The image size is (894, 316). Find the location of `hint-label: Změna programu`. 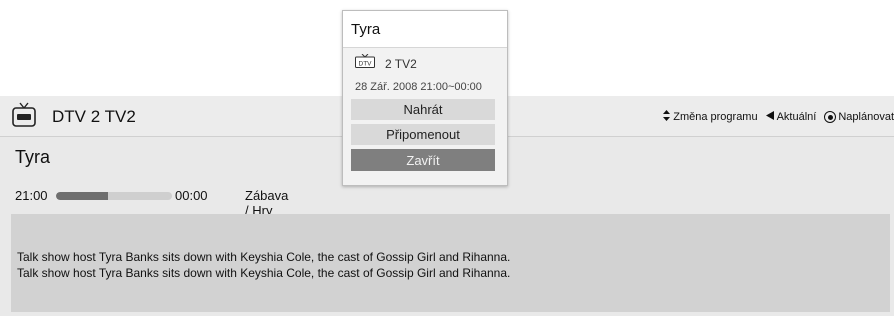

hint-label: Změna programu is located at coordinates (715, 117).